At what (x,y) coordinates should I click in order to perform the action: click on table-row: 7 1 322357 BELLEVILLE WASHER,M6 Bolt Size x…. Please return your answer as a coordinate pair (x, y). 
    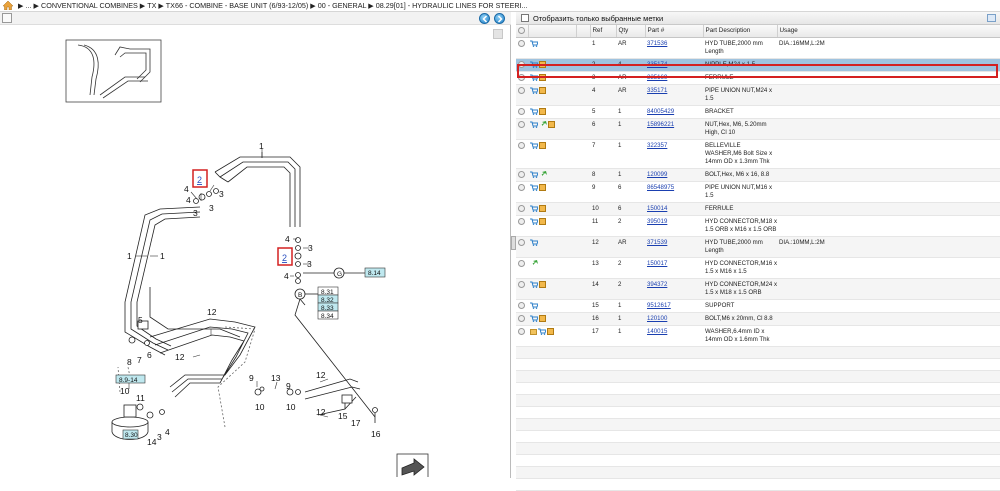
    Looking at the image, I should click on (758, 154).